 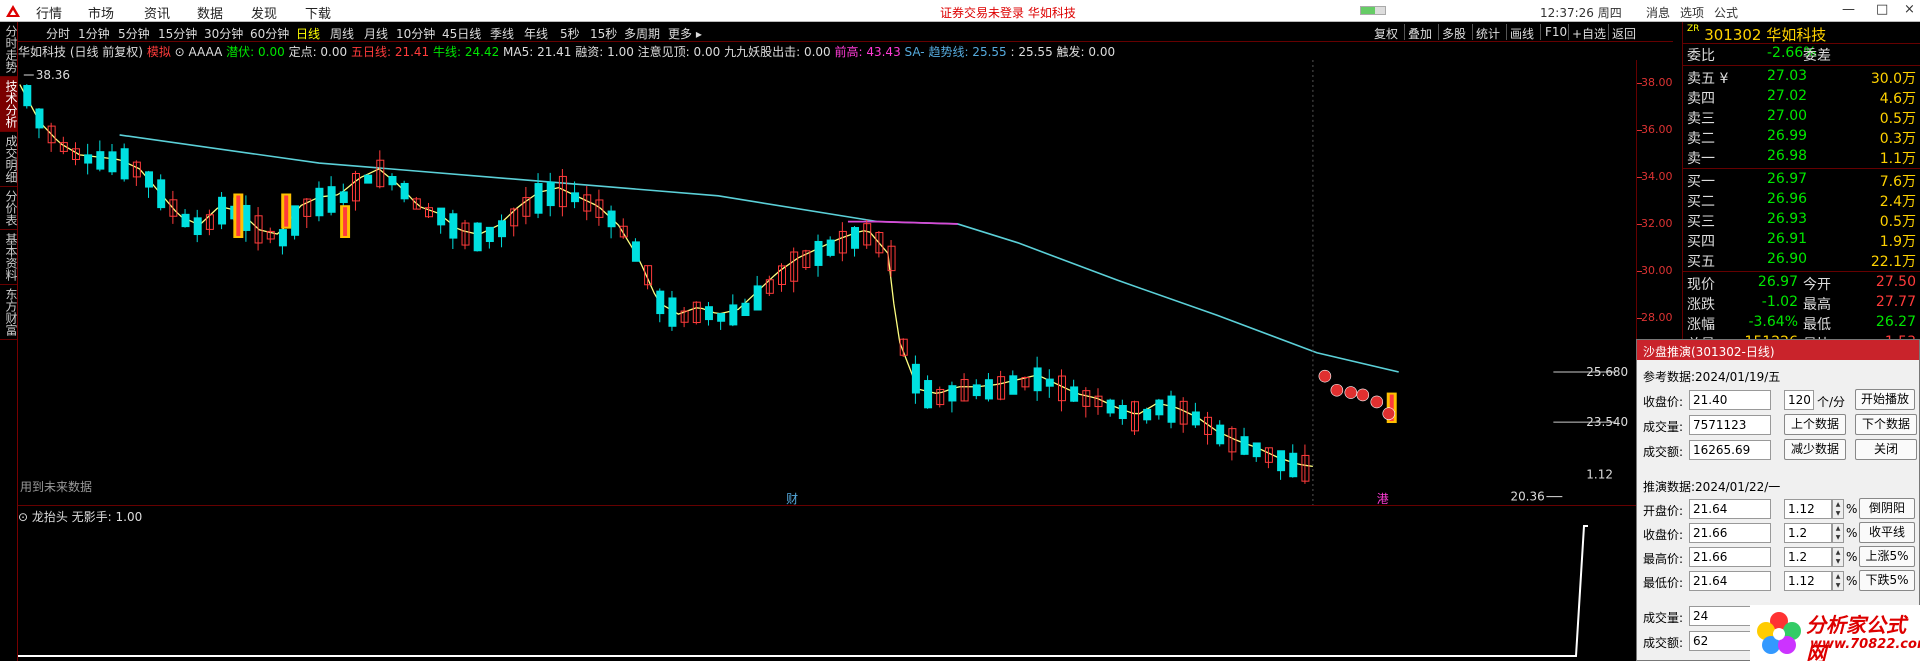 What do you see at coordinates (1726, 12) in the screenshot?
I see `menu-formula: 公式` at bounding box center [1726, 12].